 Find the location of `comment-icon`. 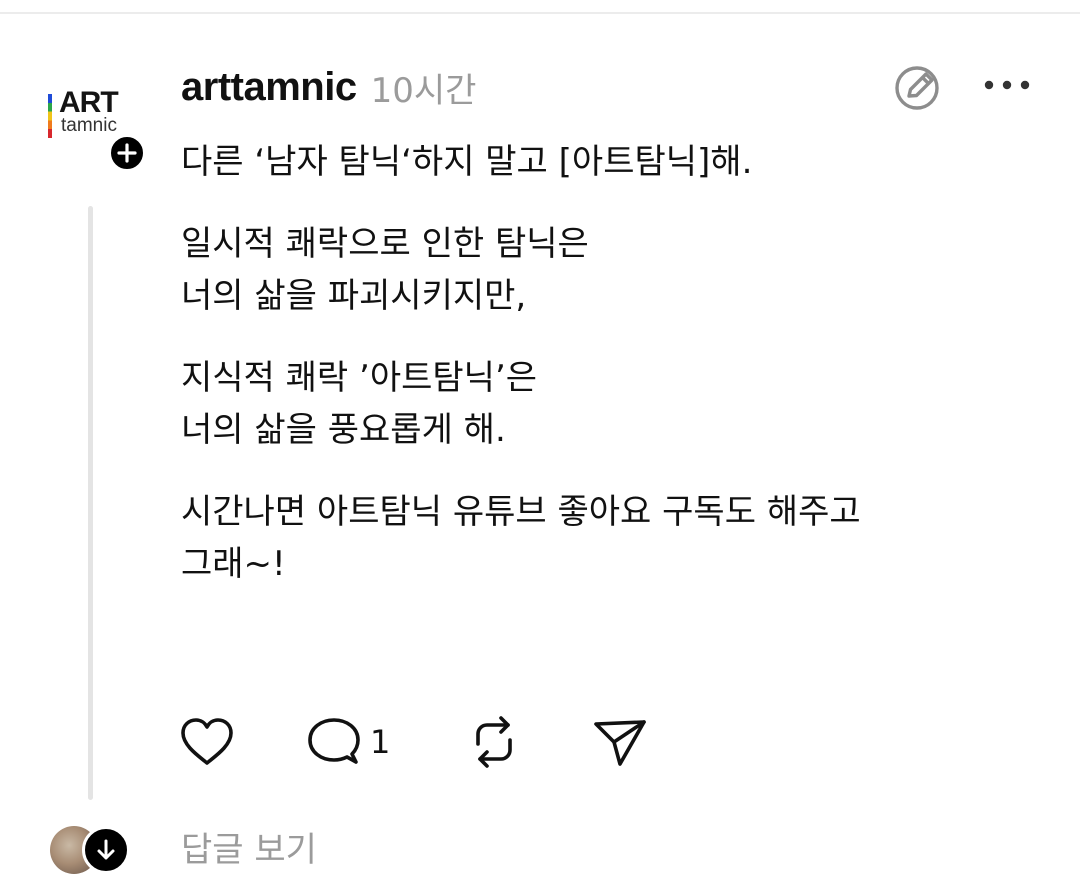

comment-icon is located at coordinates (334, 741).